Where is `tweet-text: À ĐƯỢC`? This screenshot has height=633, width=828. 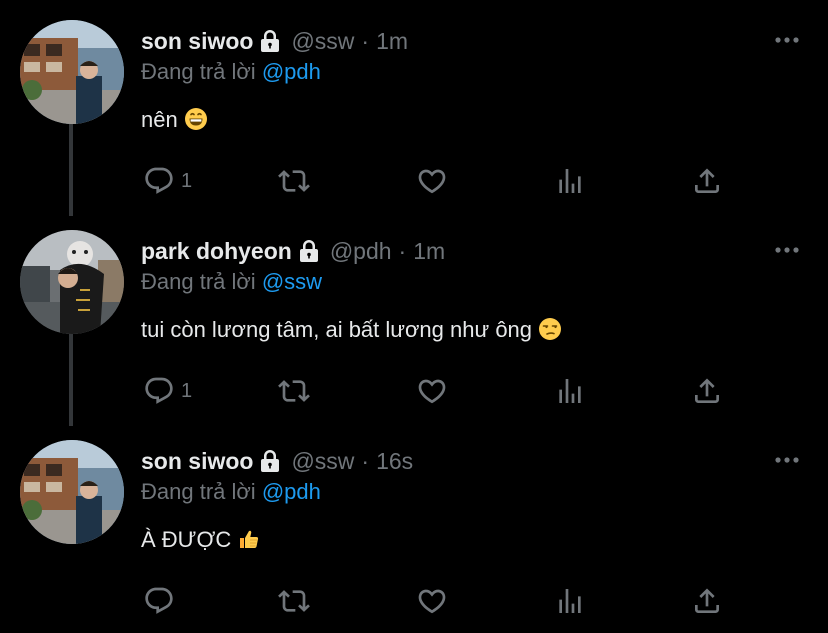 tweet-text: À ĐƯỢC is located at coordinates (201, 540).